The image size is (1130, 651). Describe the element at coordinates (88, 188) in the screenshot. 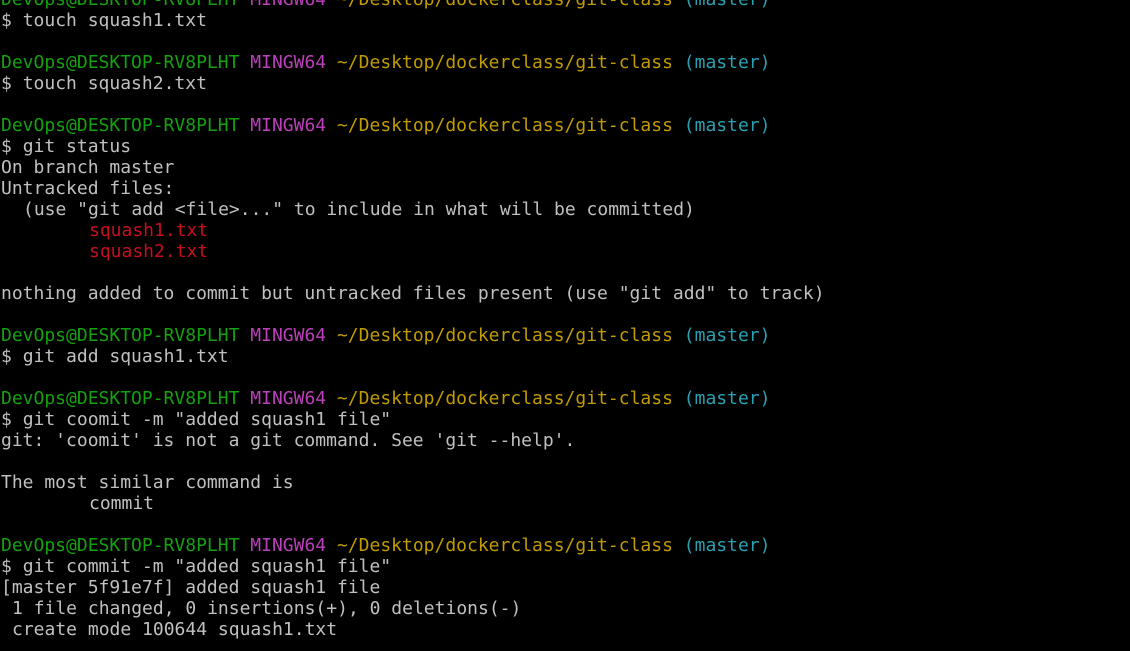

I see `output-line: Untracked files:` at that location.